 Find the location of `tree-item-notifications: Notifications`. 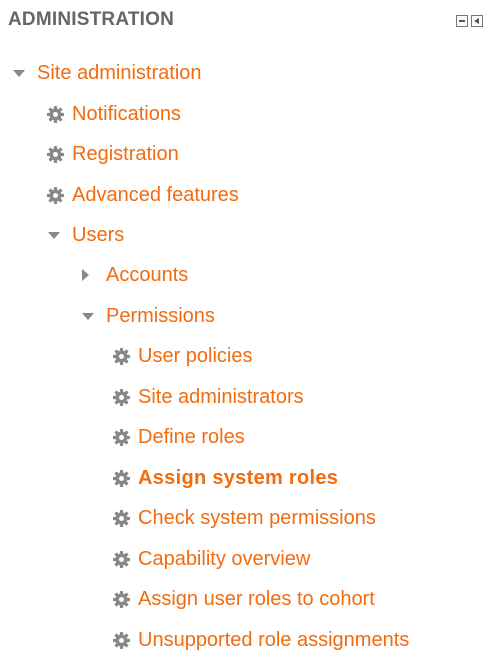

tree-item-notifications: Notifications is located at coordinates (113, 114).